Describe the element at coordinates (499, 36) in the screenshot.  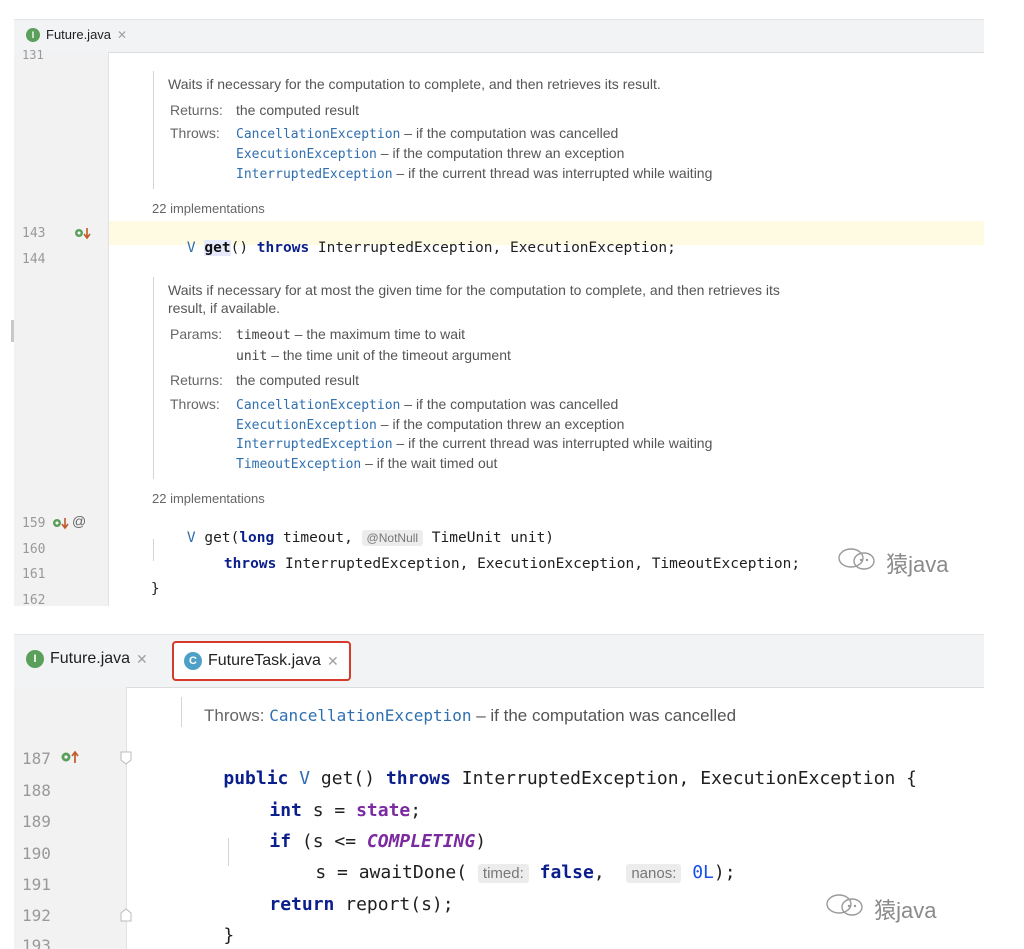
I see `editor-tab-bar: I Future.java ✕` at that location.